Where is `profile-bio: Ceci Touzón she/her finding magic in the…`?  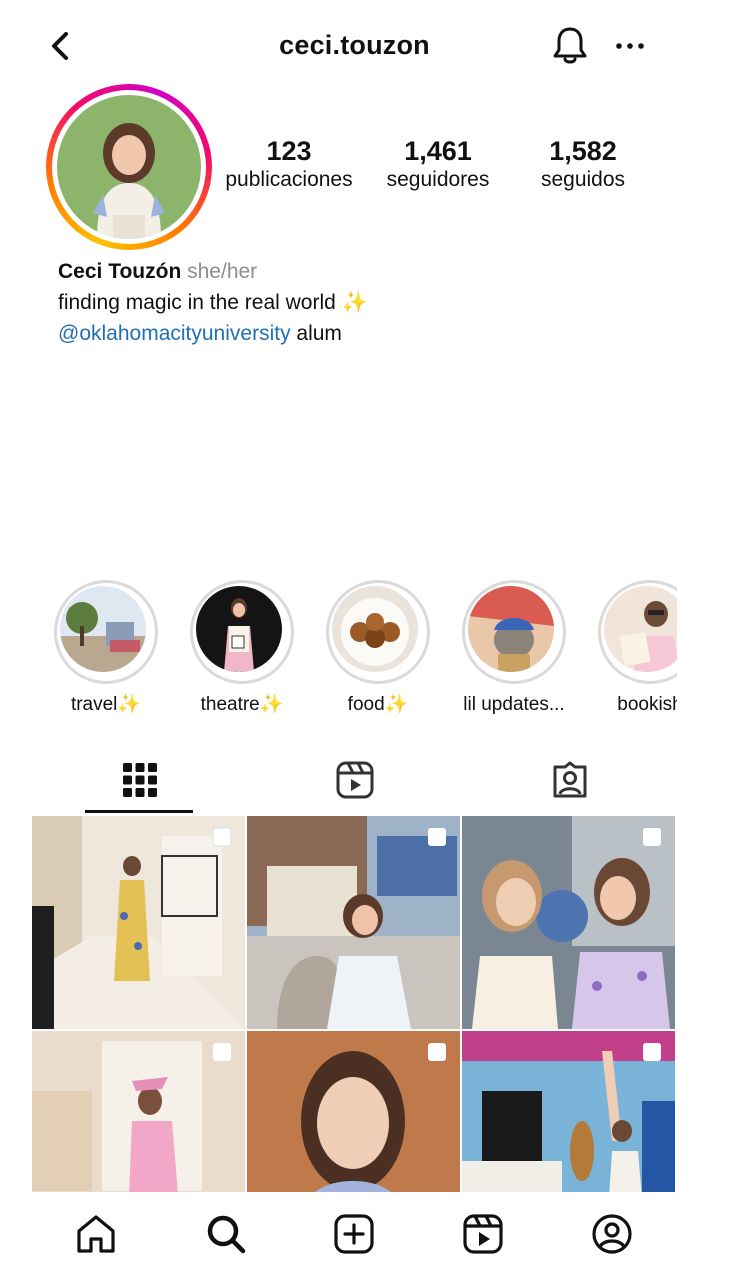
profile-bio: Ceci Touzón she/her finding magic in the… is located at coordinates (358, 302).